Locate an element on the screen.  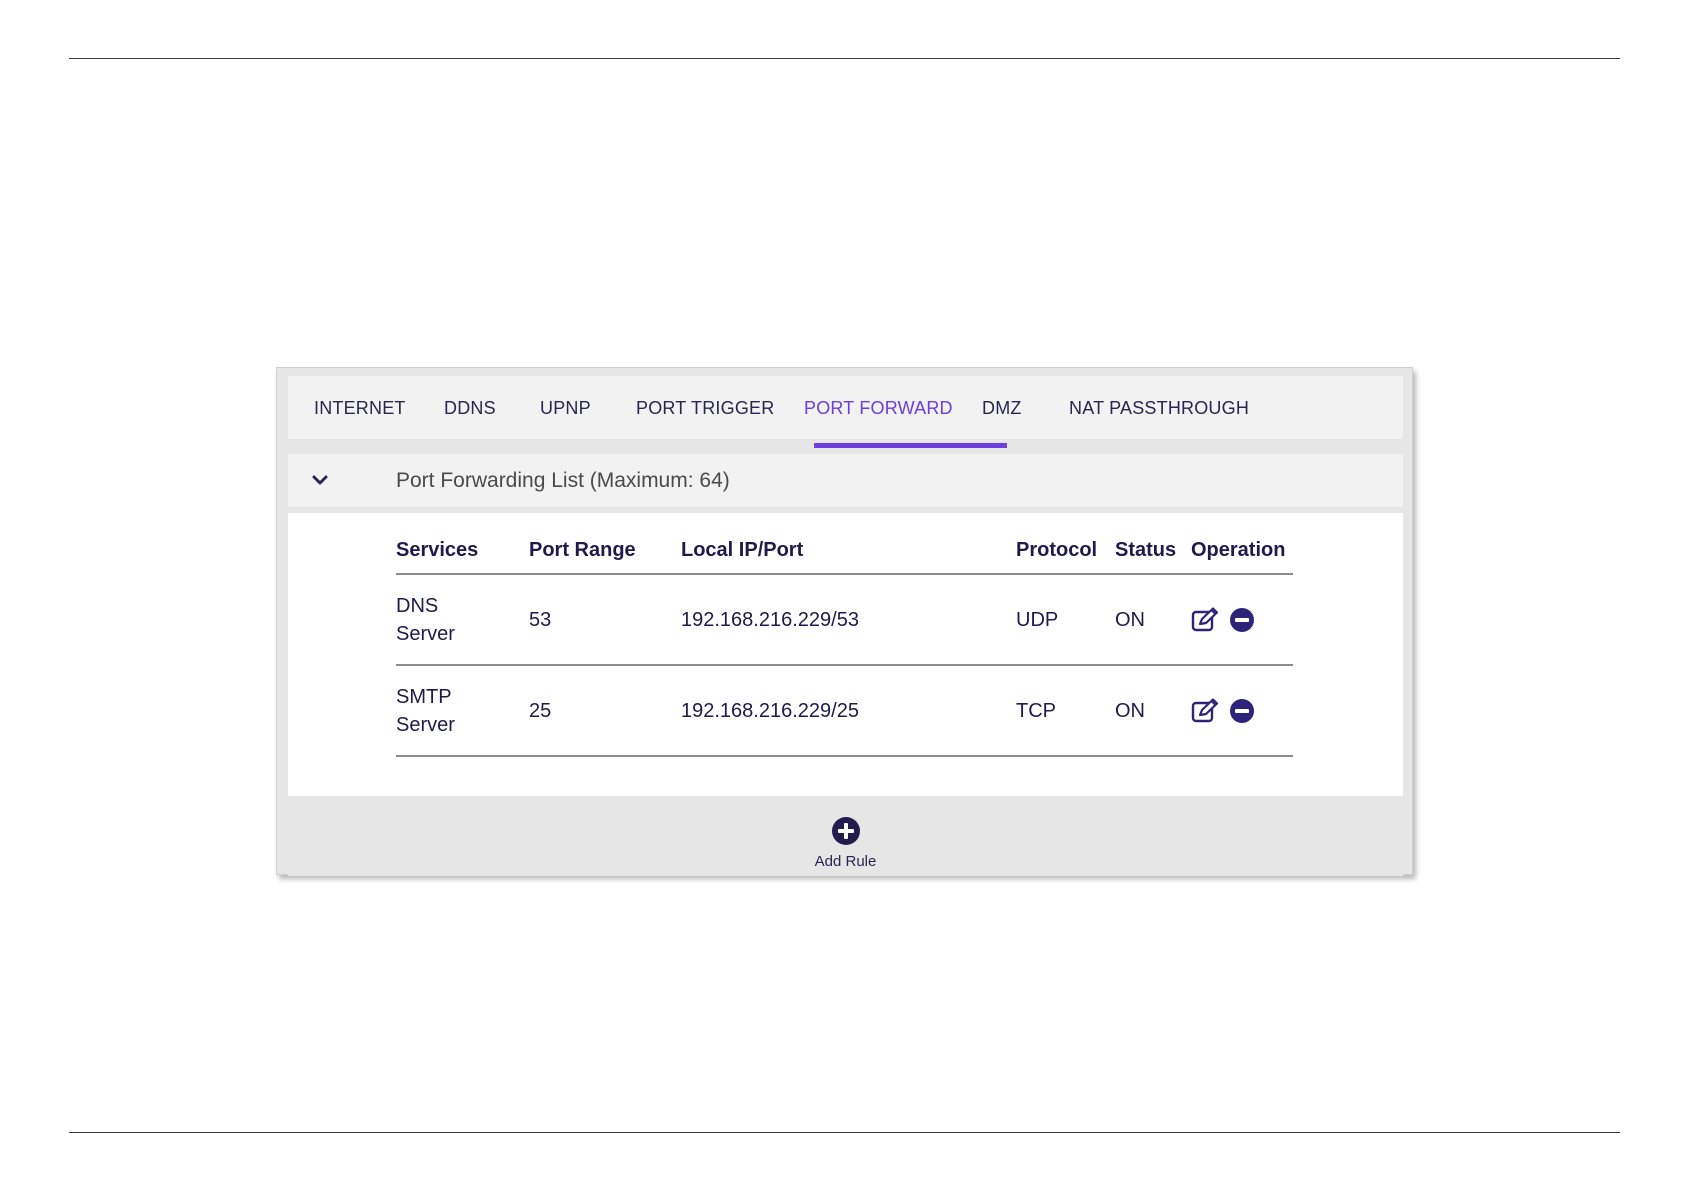
cell-service: DNS Server is located at coordinates (425, 619).